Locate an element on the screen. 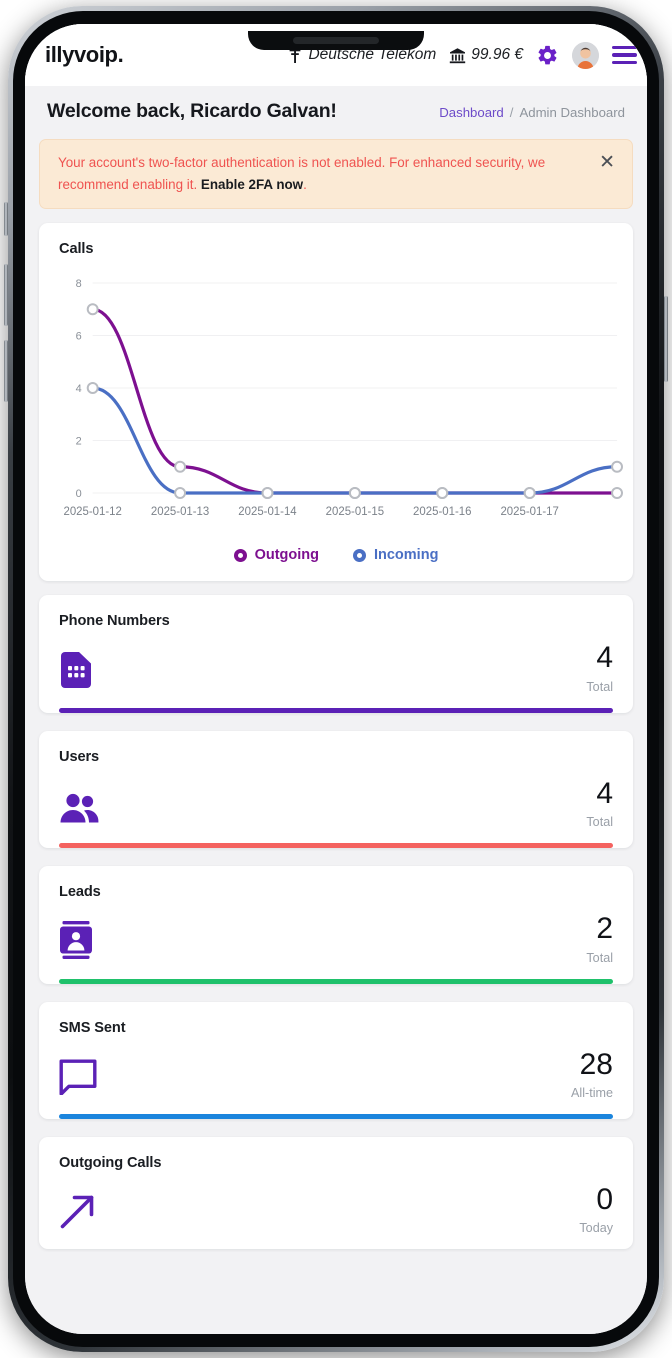 This screenshot has width=672, height=1358. chart-series-lines is located at coordinates (355, 402).